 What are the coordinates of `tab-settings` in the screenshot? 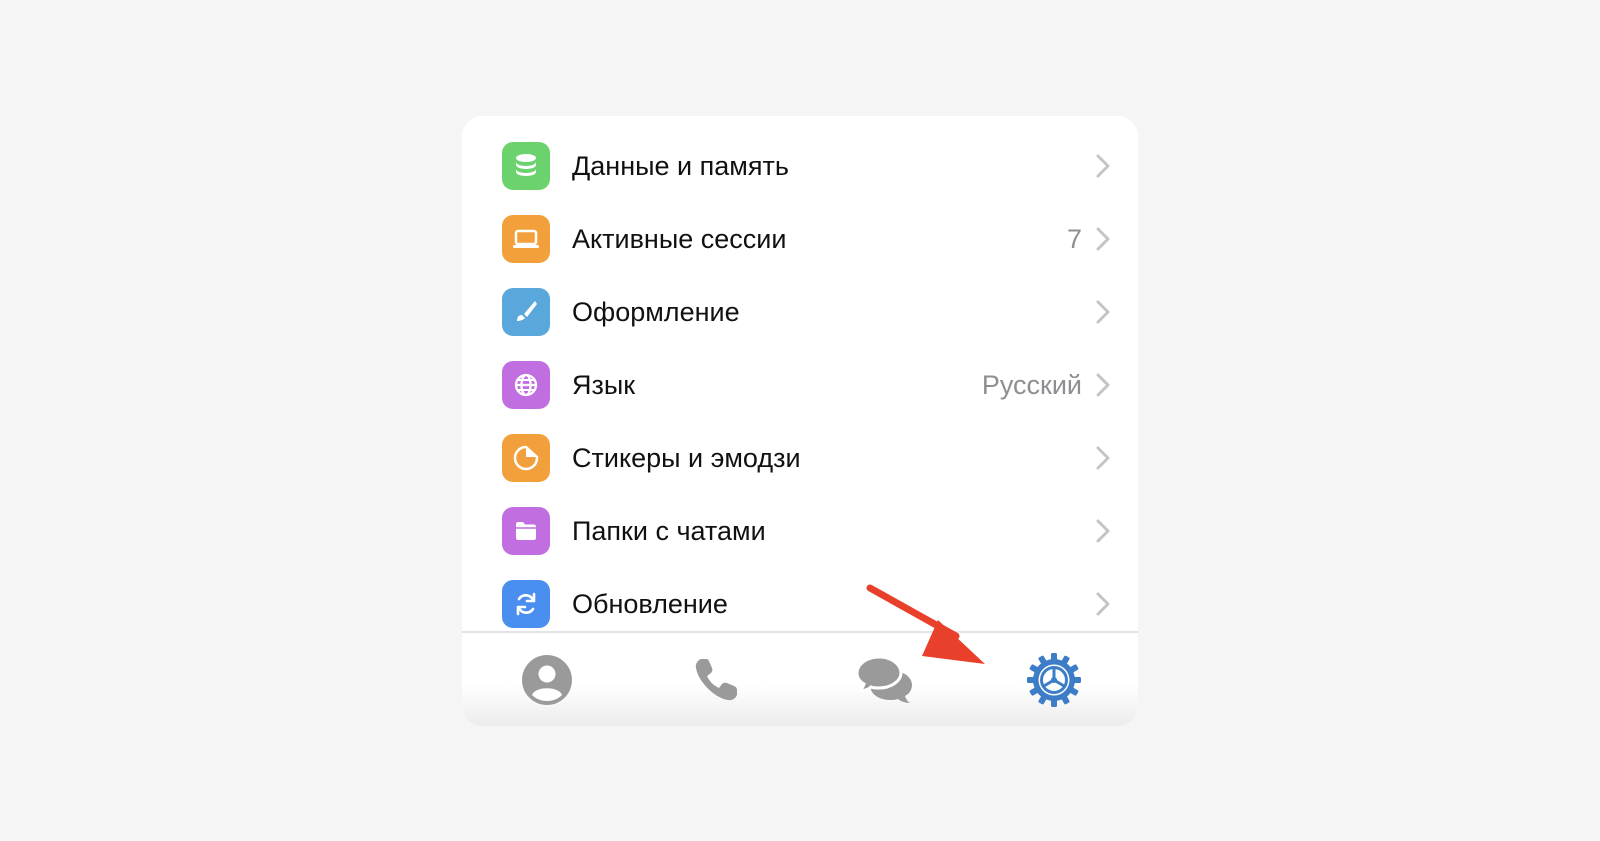 It's located at (1053, 679).